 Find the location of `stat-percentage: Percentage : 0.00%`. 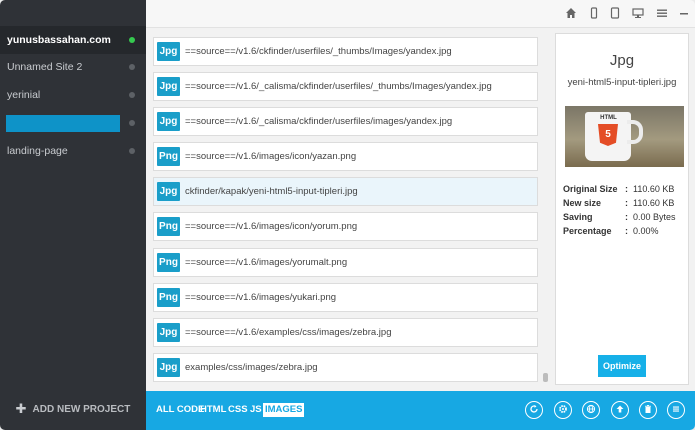

stat-percentage: Percentage : 0.00% is located at coordinates (625, 231).